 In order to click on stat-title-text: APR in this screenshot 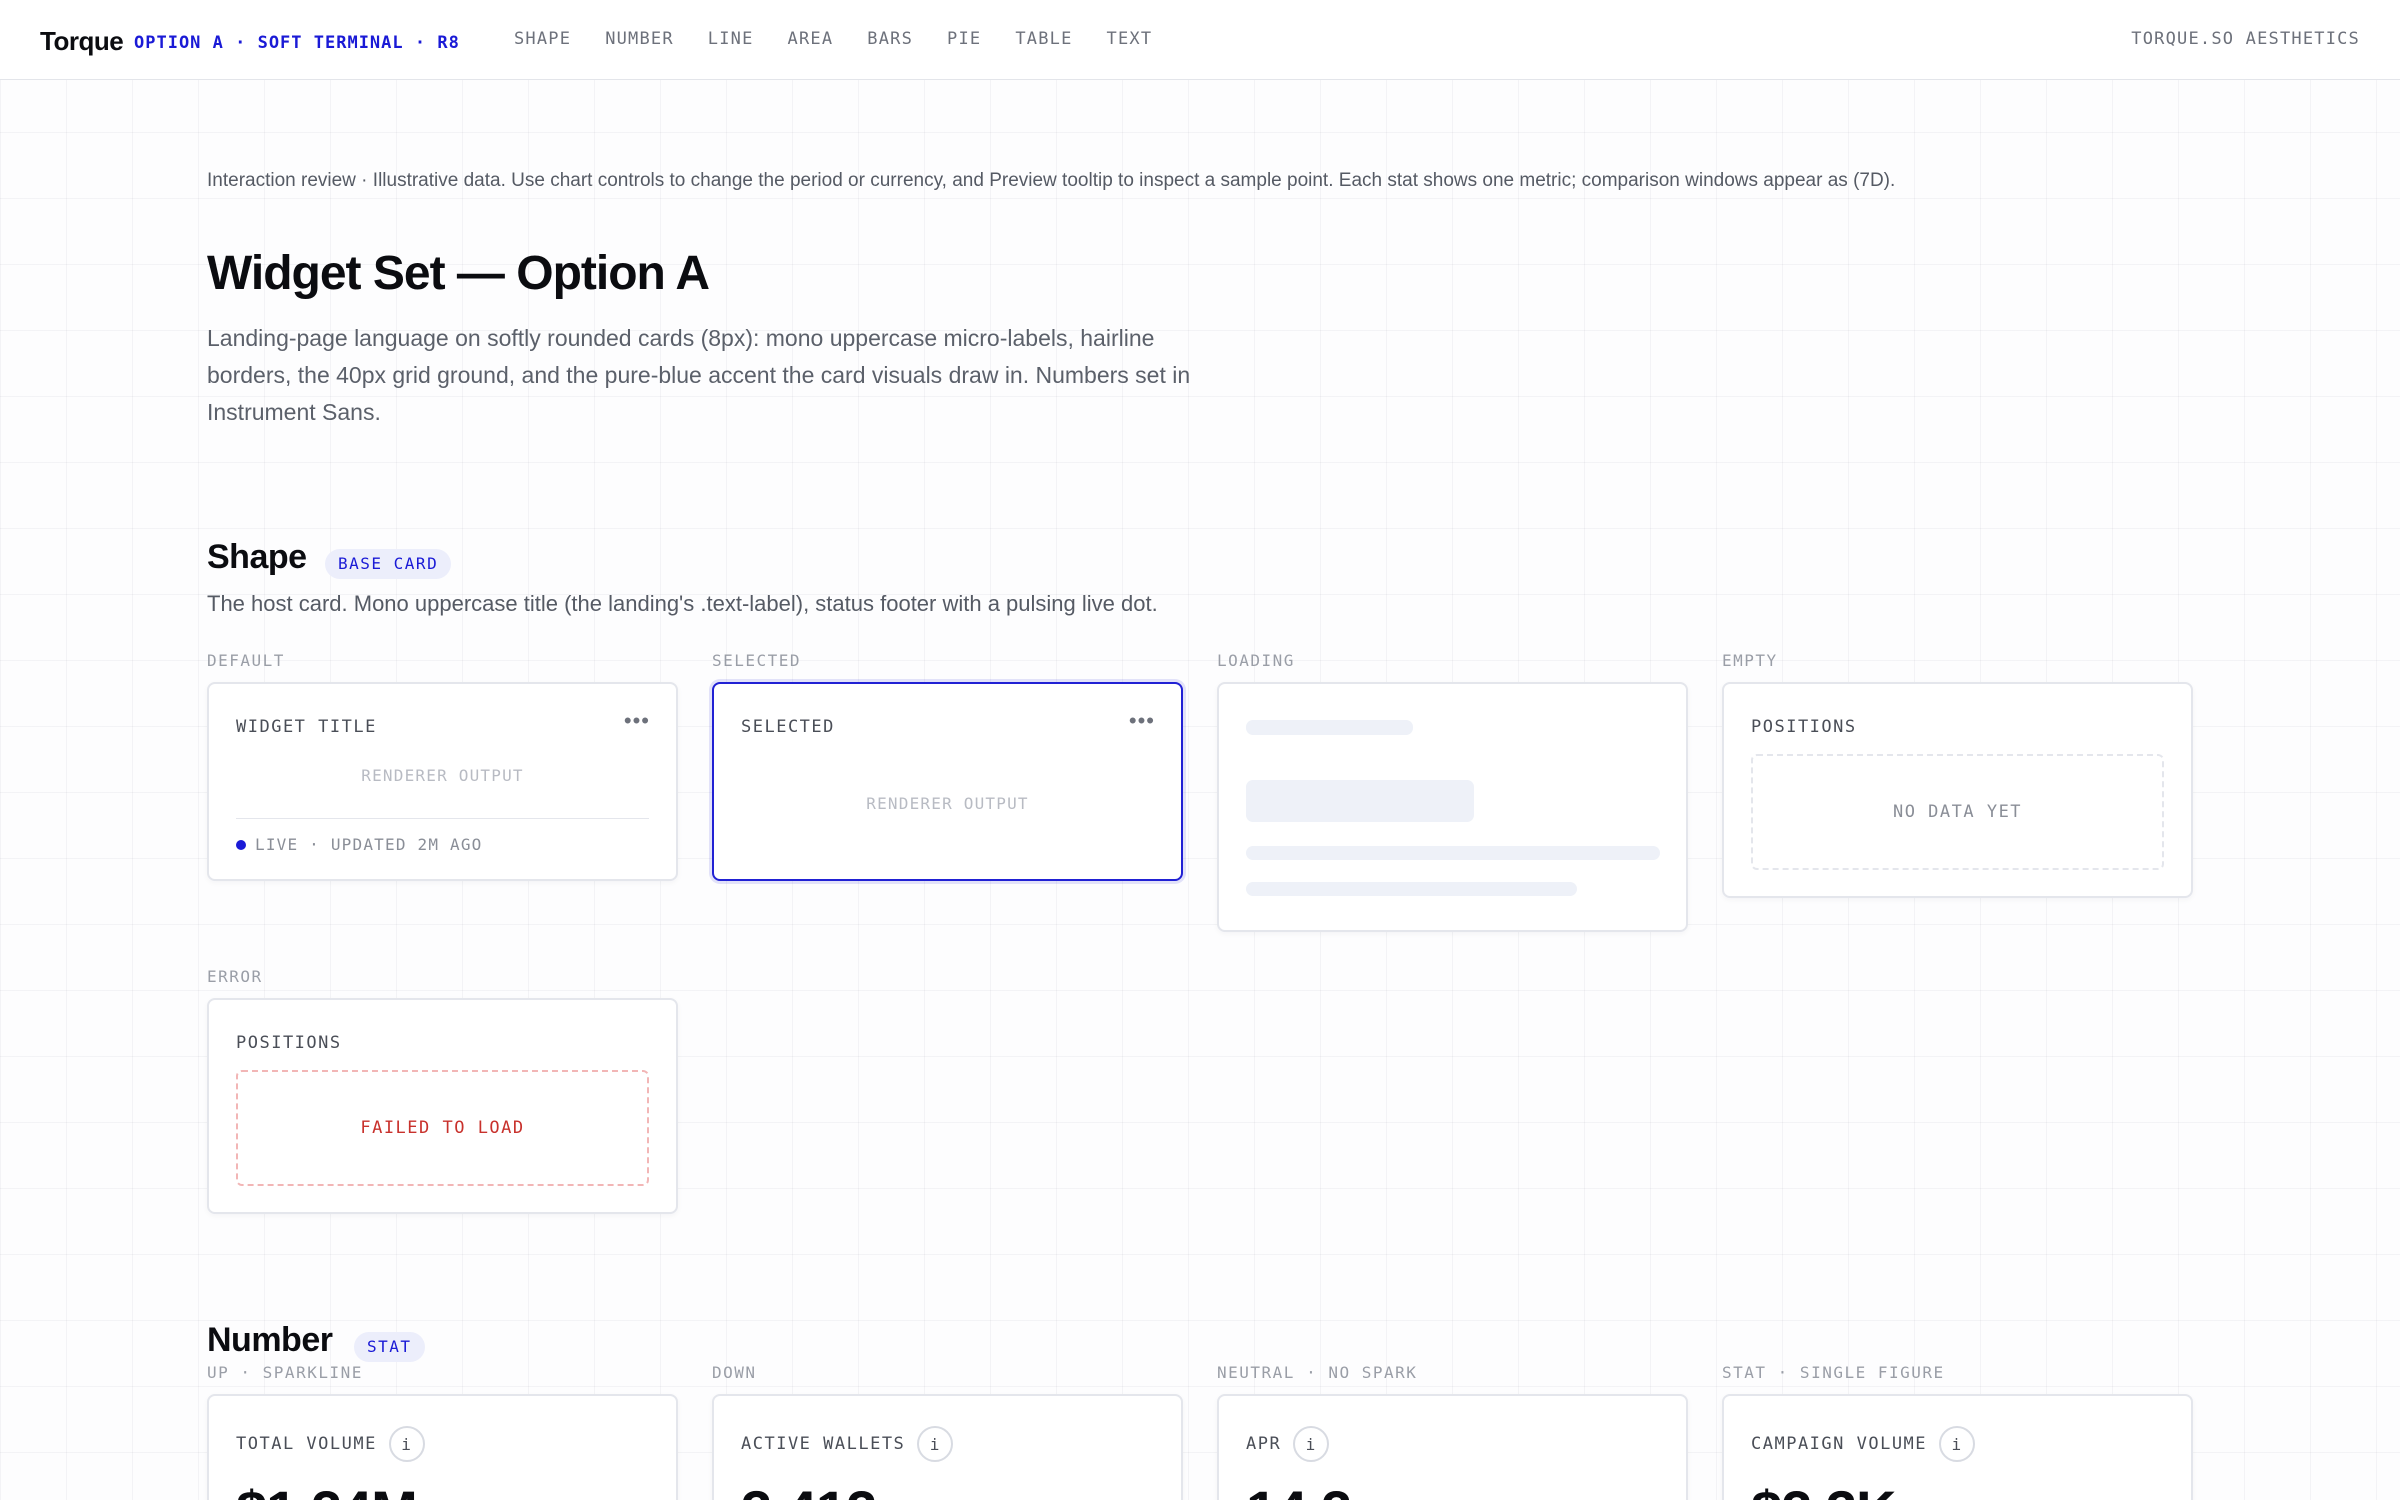, I will do `click(1264, 1444)`.